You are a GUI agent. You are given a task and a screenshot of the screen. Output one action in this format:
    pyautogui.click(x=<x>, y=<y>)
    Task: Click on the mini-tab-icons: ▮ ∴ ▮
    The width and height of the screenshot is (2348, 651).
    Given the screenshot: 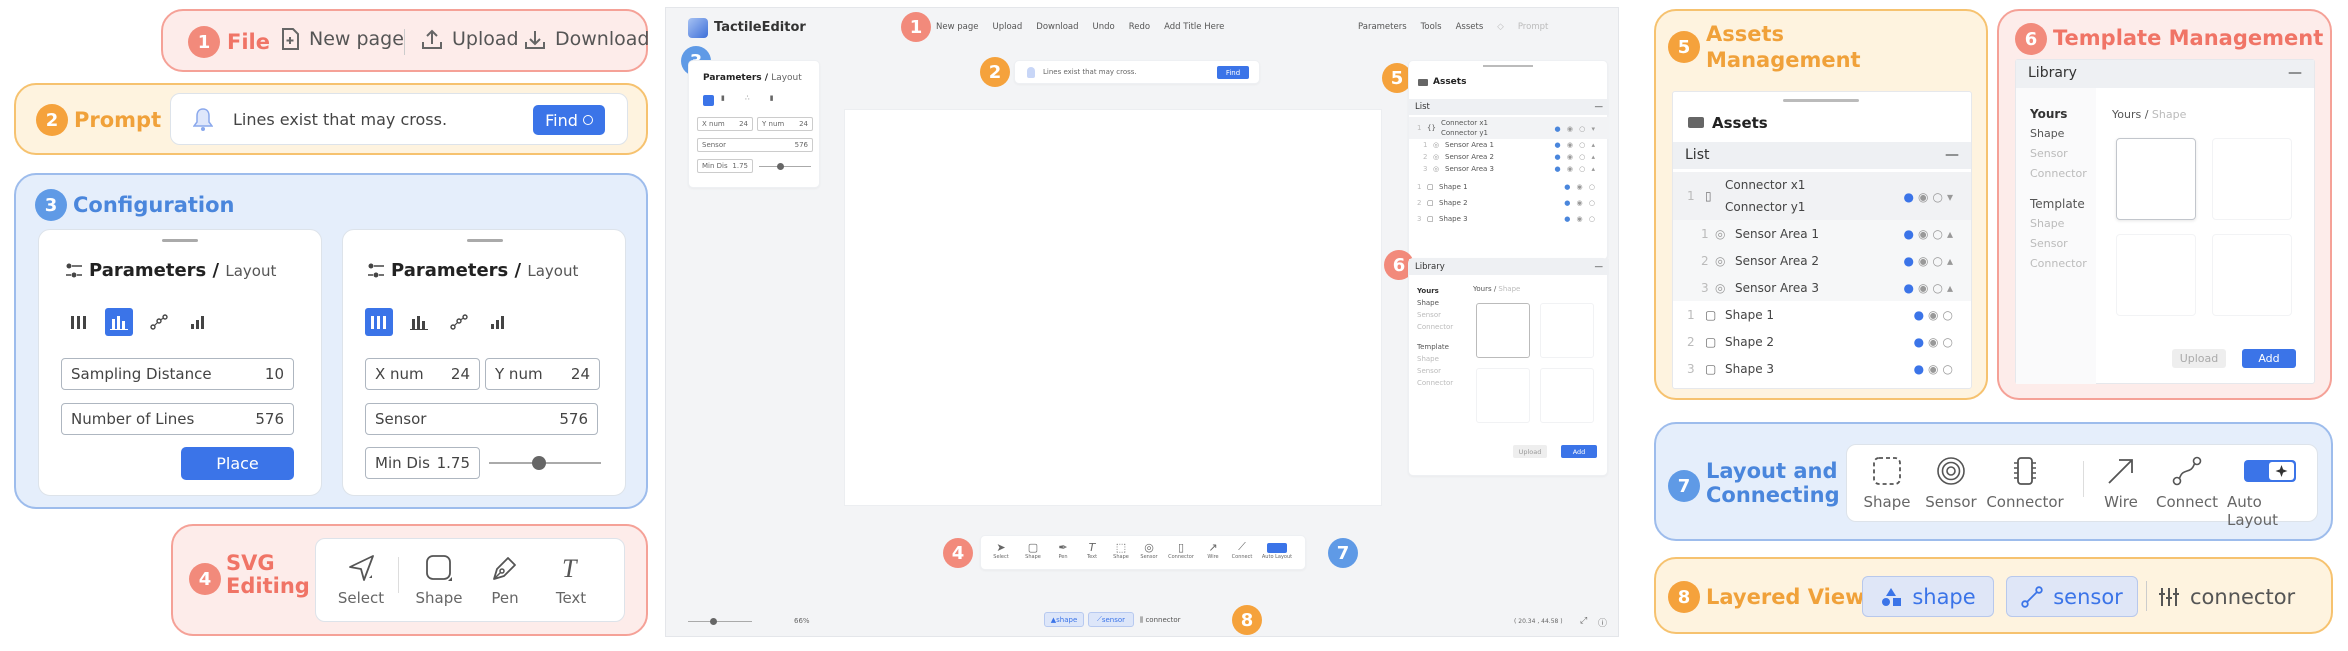 What is the action you would take?
    pyautogui.click(x=752, y=98)
    